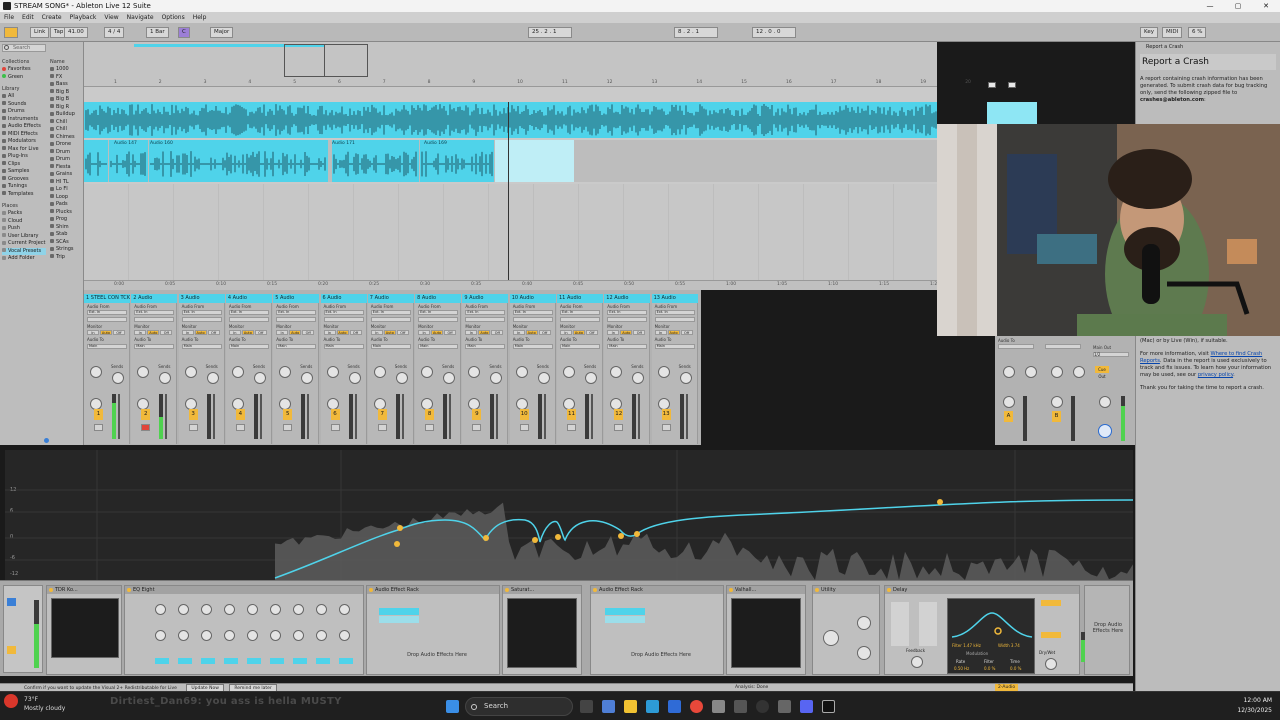 The height and width of the screenshot is (720, 1280). What do you see at coordinates (477, 414) in the screenshot?
I see `track-activator: 9` at bounding box center [477, 414].